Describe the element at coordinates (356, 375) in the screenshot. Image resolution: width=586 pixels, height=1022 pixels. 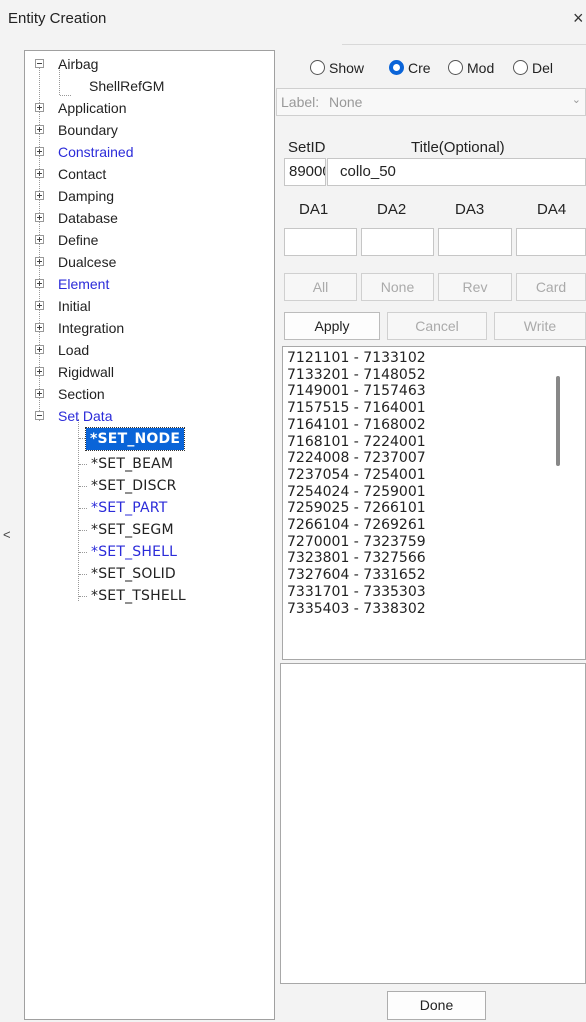
I see `list-item: 7133201 - 7148052` at that location.